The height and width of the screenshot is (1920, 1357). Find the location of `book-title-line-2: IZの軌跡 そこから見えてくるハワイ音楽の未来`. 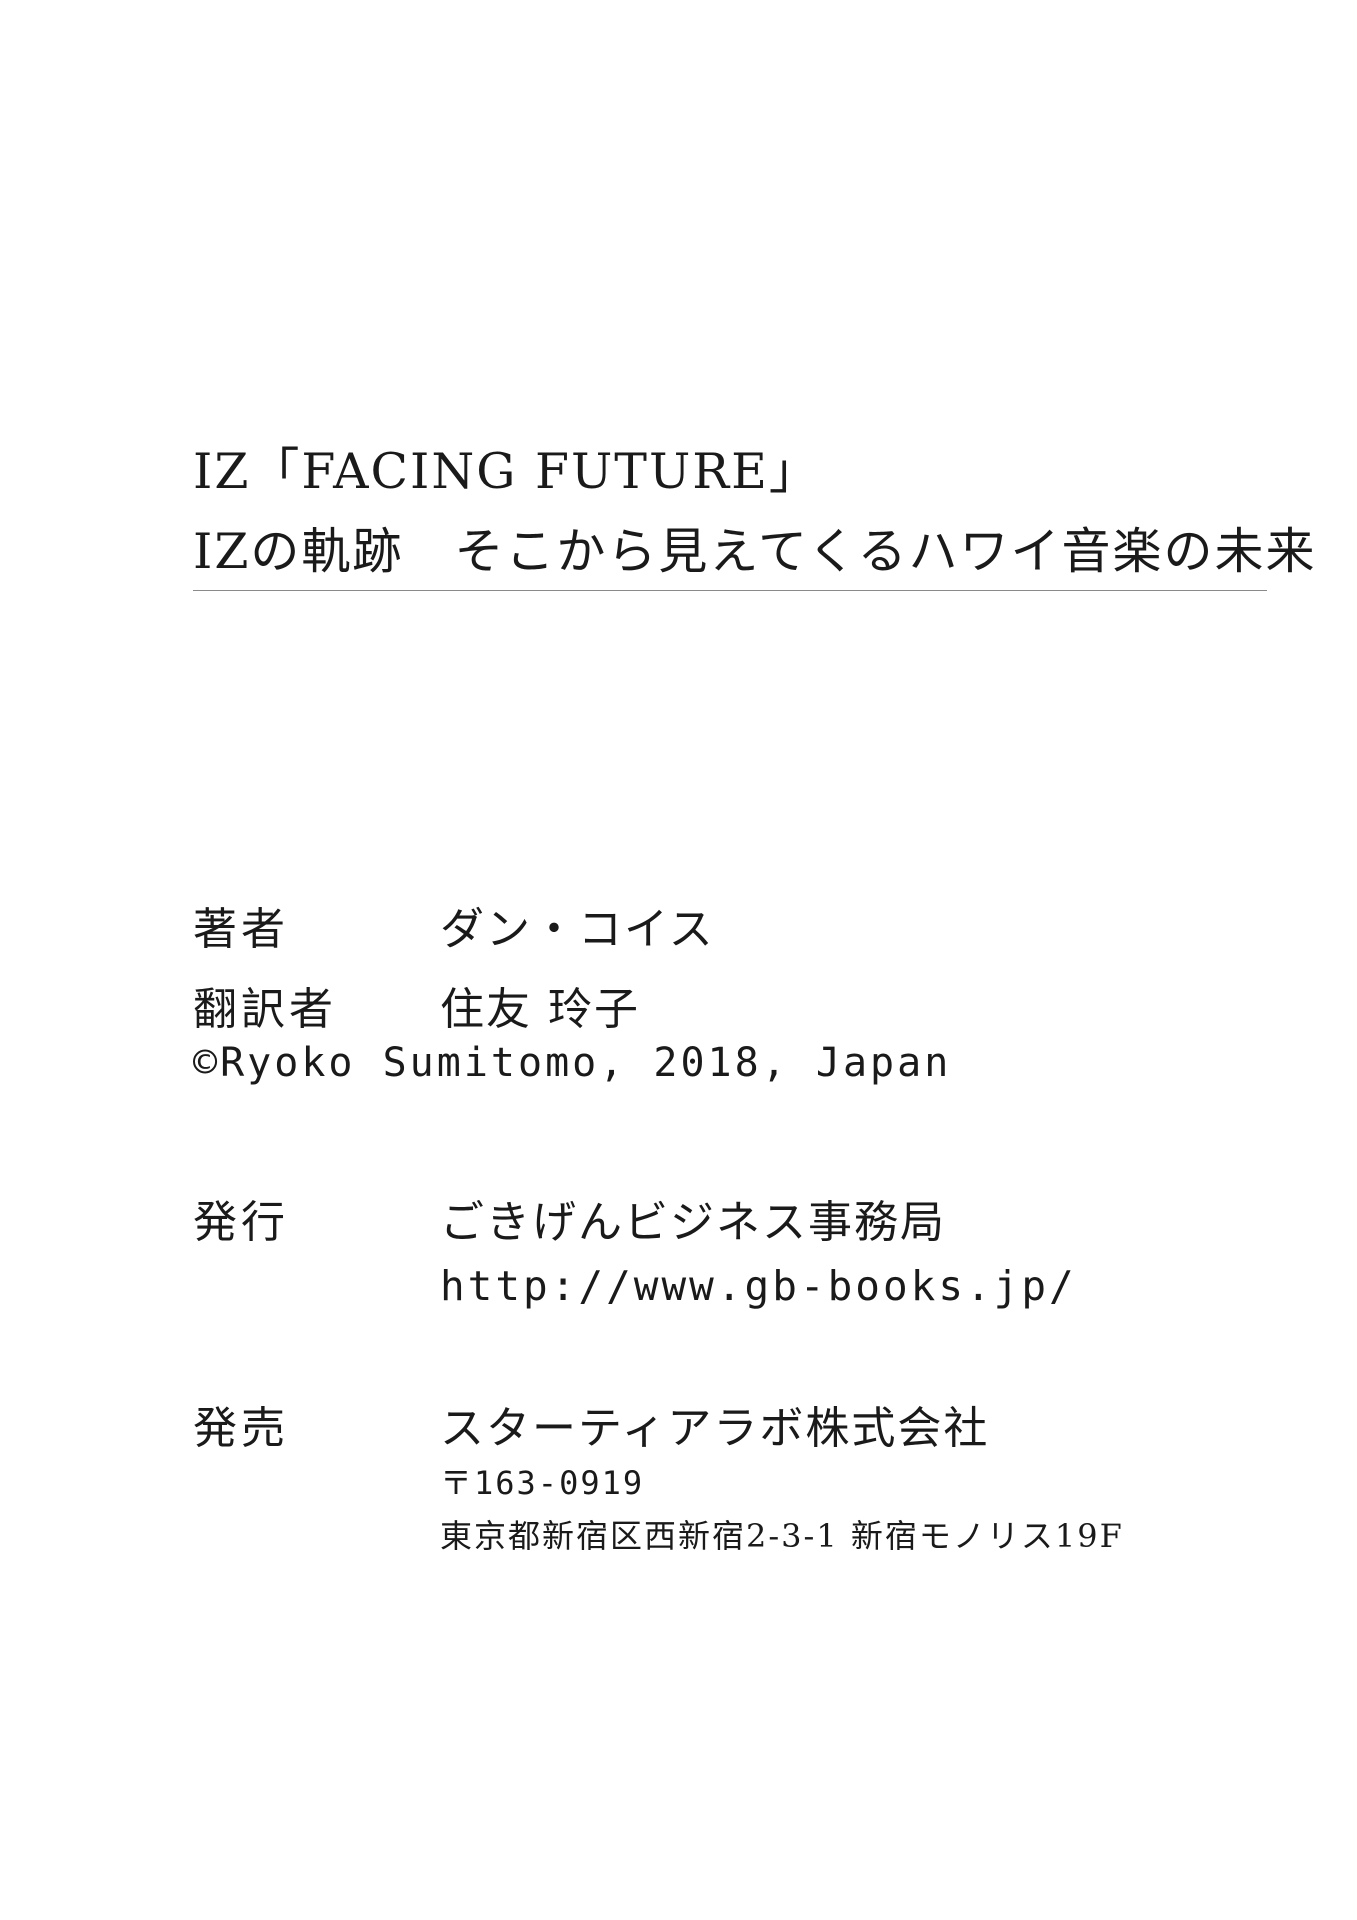

book-title-line-2: IZの軌跡 そこから見えてくるハワイ音楽の未来 is located at coordinates (755, 551).